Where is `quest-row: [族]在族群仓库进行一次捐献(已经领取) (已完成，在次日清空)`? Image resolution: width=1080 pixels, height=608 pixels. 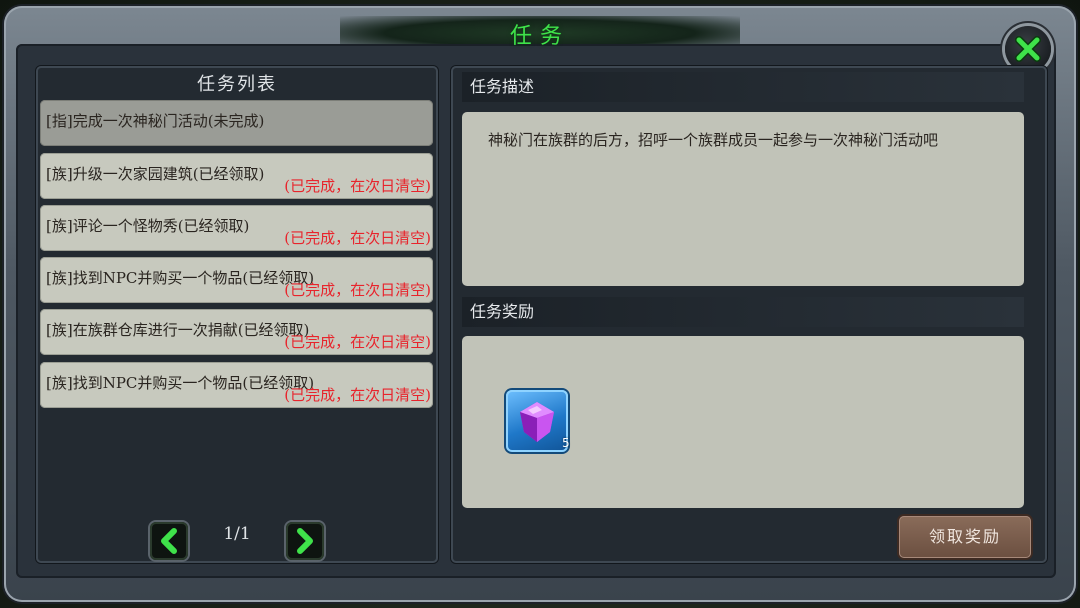
quest-row: [族]在族群仓库进行一次捐献(已经领取) (已完成，在次日清空) is located at coordinates (236, 332).